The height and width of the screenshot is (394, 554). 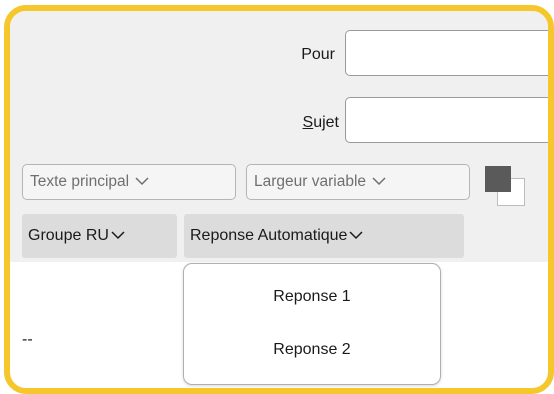 I want to click on text-style-dropdown: Texte principal, so click(x=129, y=182).